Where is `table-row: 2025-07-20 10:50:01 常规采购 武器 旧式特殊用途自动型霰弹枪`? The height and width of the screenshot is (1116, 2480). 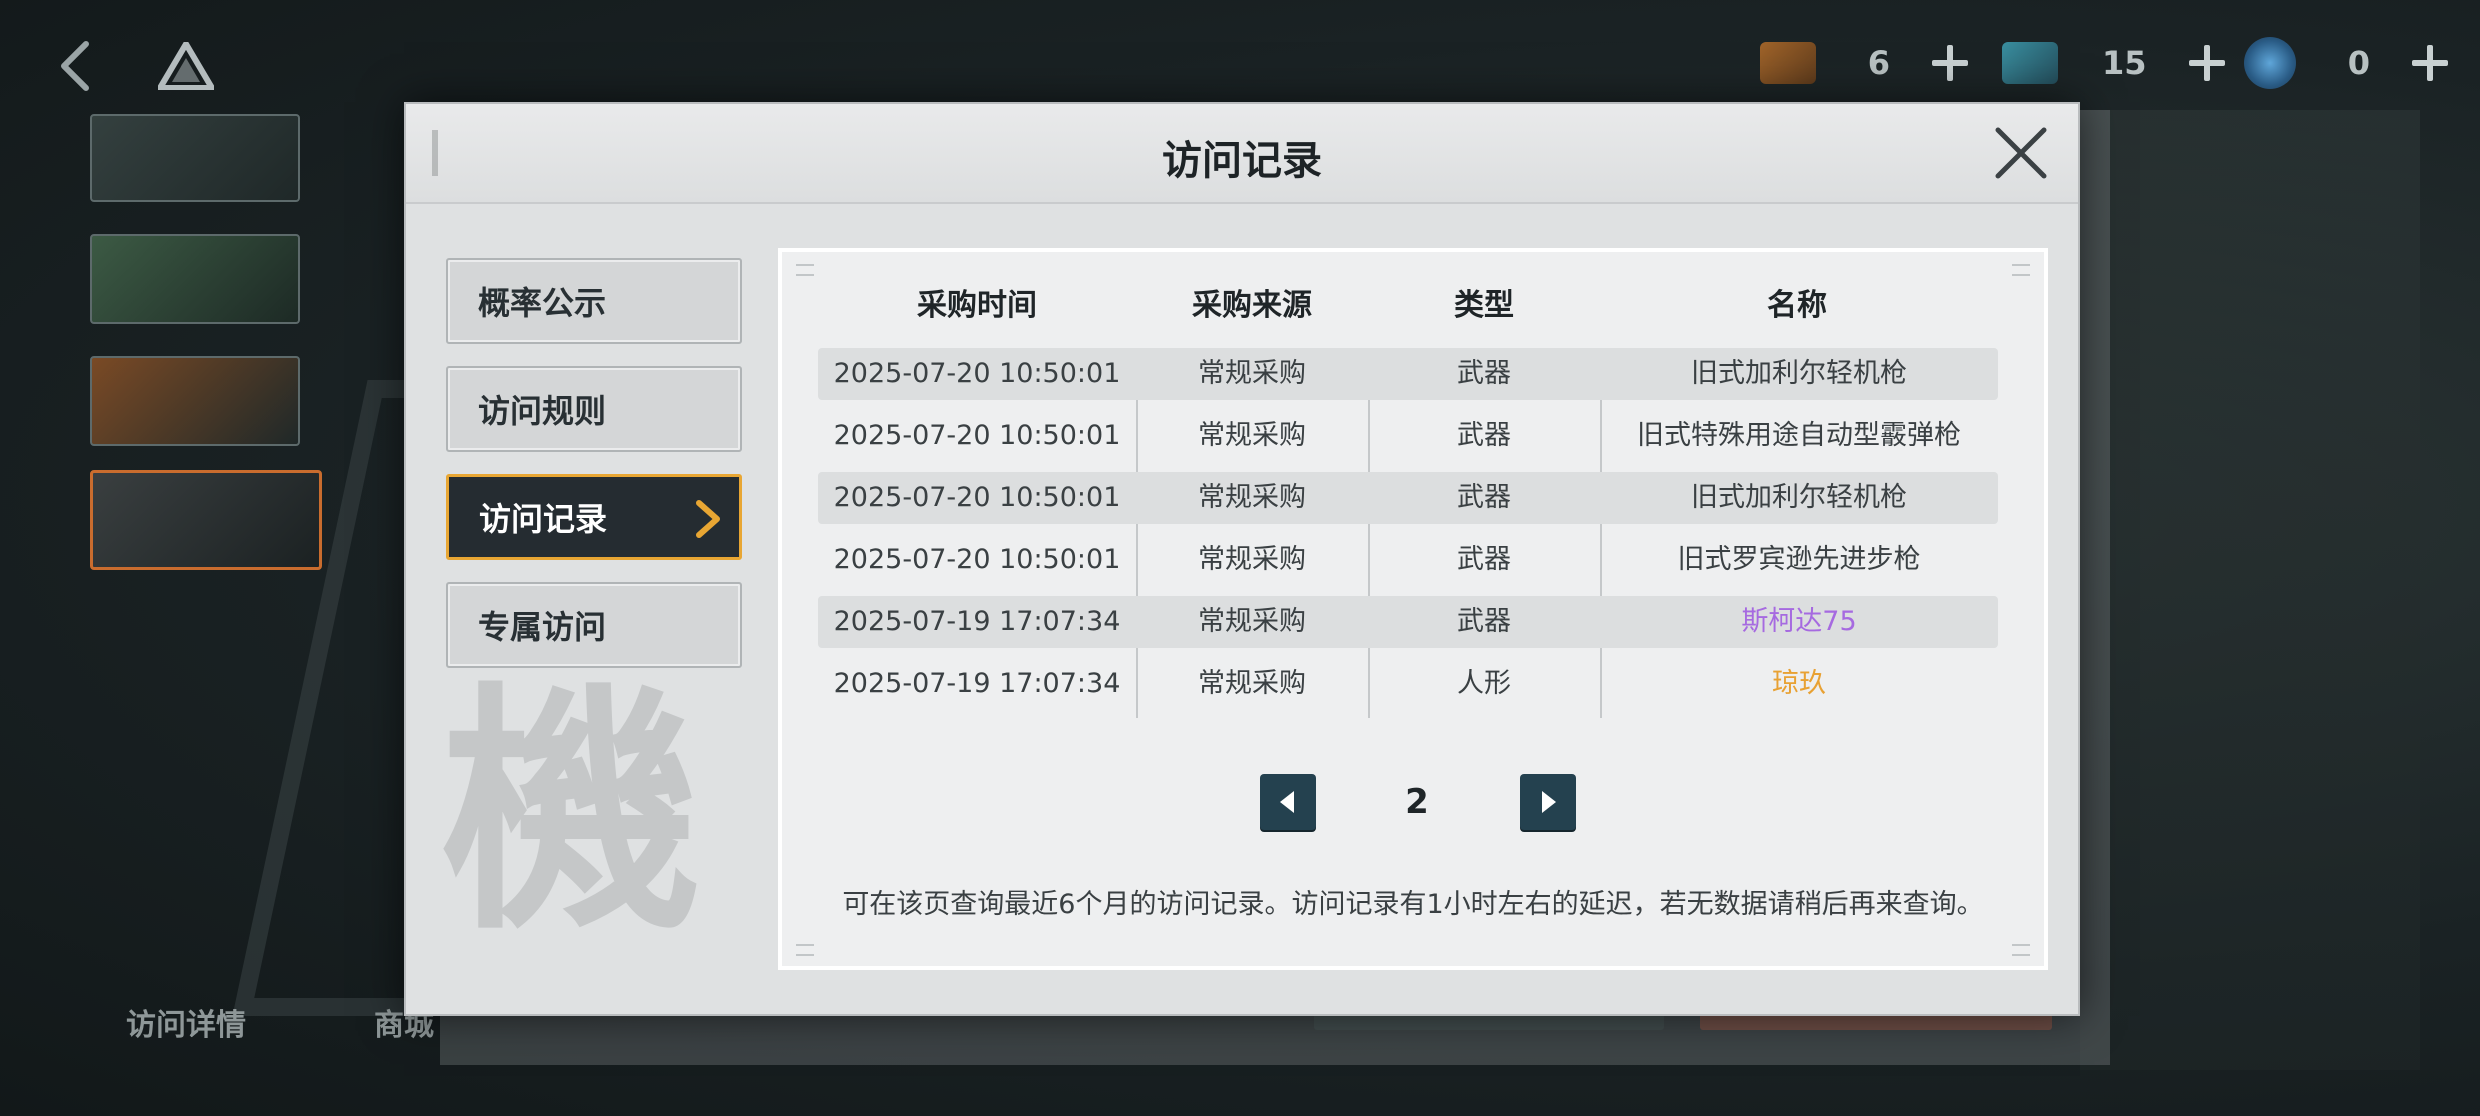 table-row: 2025-07-20 10:50:01 常规采购 武器 旧式特殊用途自动型霰弹枪 is located at coordinates (1408, 436).